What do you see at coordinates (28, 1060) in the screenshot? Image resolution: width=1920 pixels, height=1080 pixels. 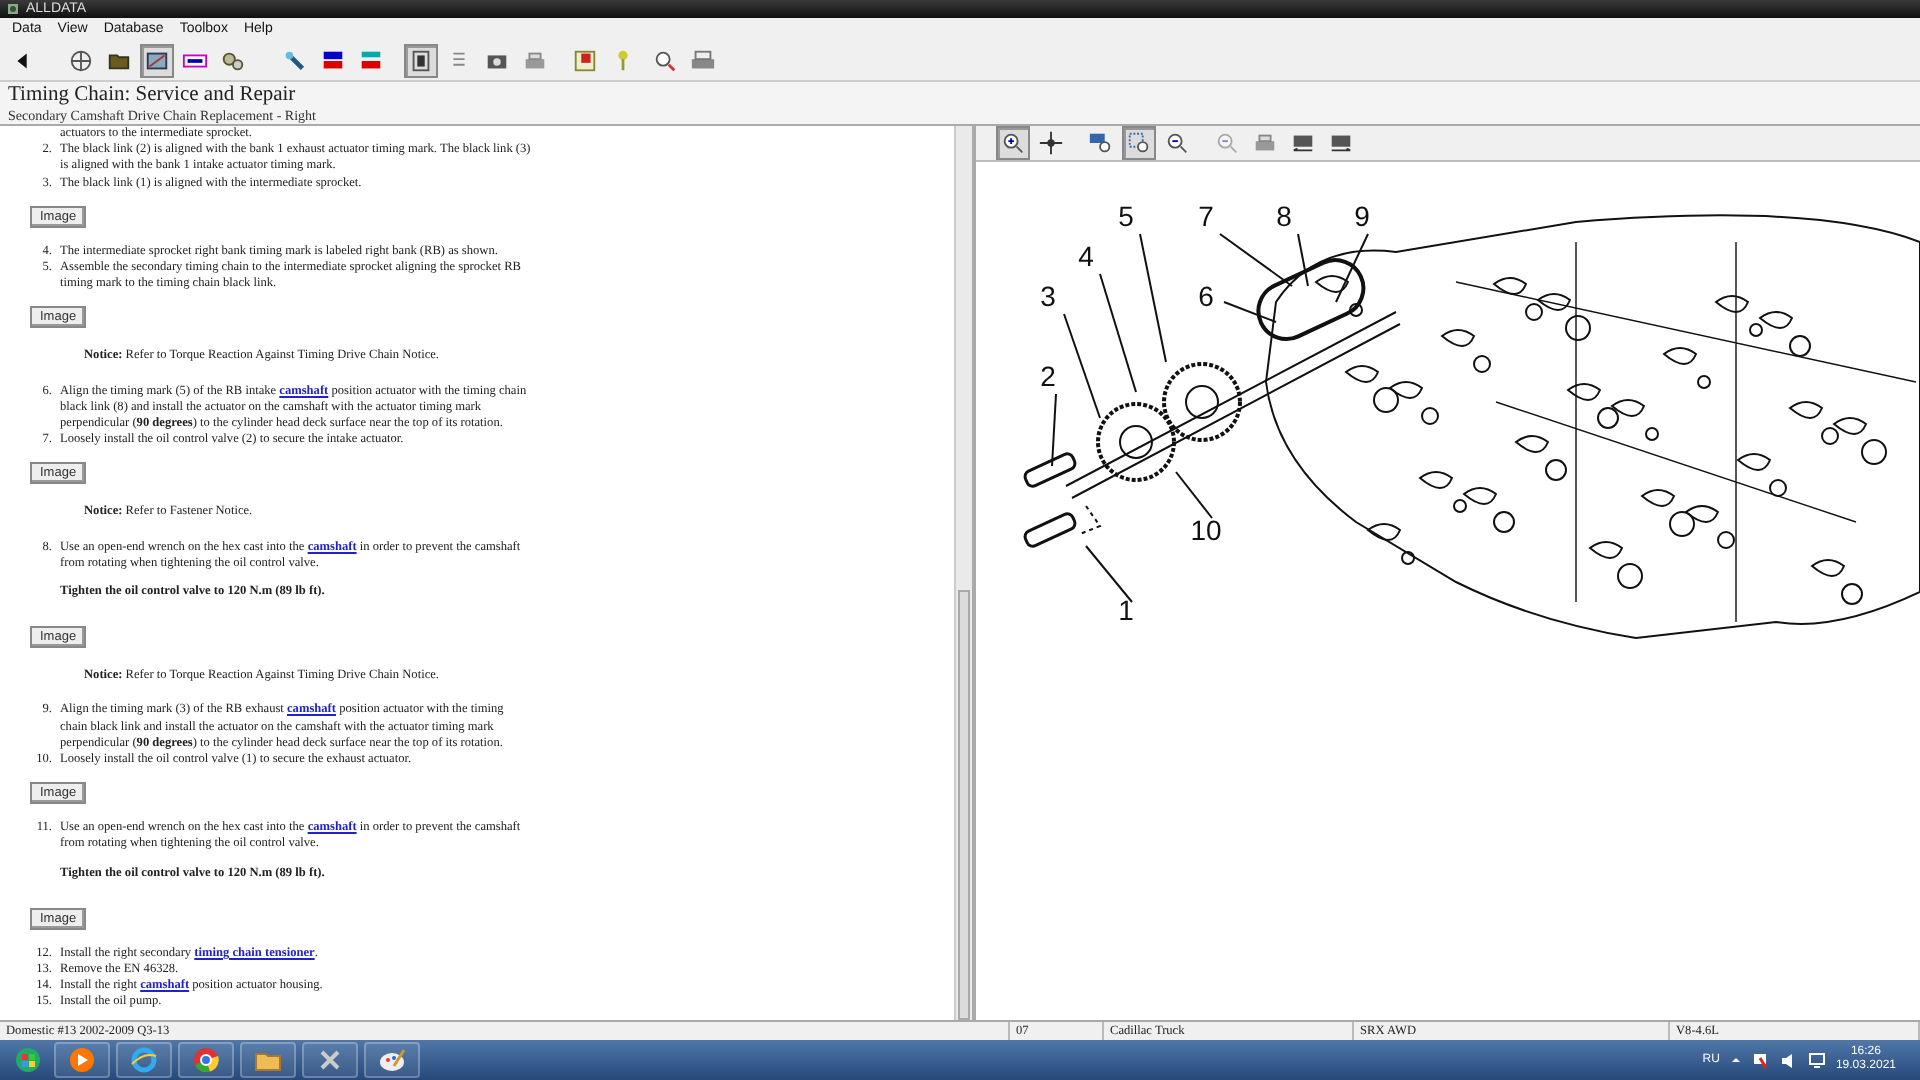 I see `windows-logo-icon` at bounding box center [28, 1060].